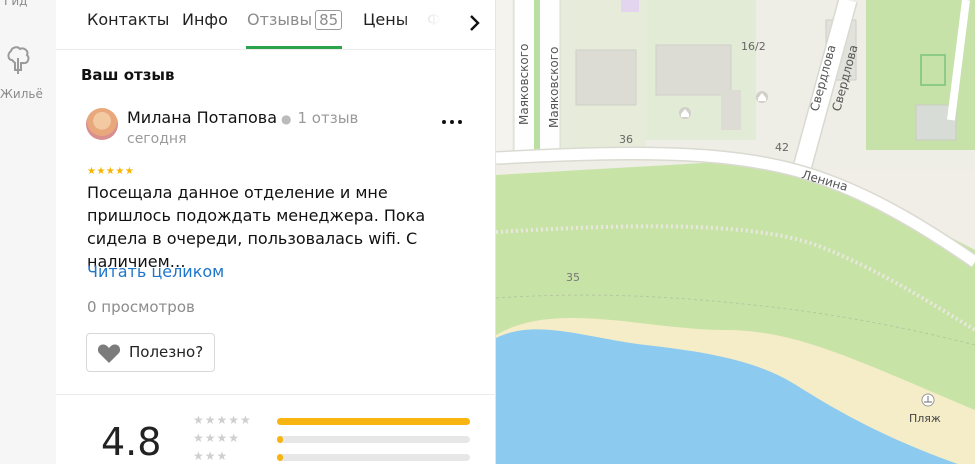 This screenshot has height=464, width=975. I want to click on left-rail: Гид Жильё, so click(28, 232).